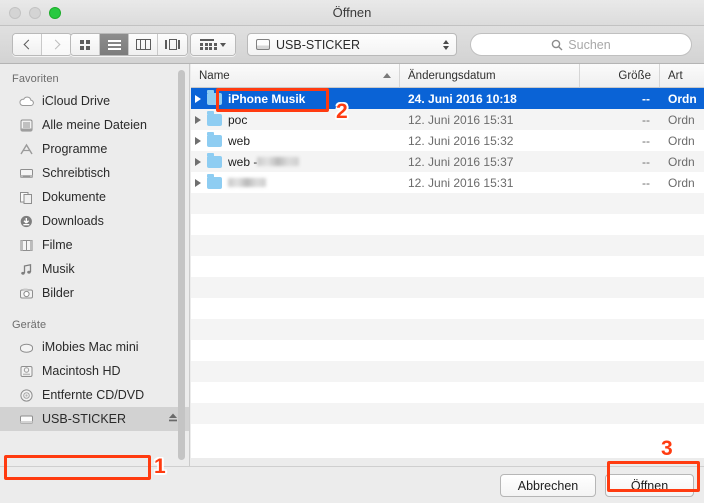 The height and width of the screenshot is (503, 704). I want to click on arrange-button, so click(213, 44).